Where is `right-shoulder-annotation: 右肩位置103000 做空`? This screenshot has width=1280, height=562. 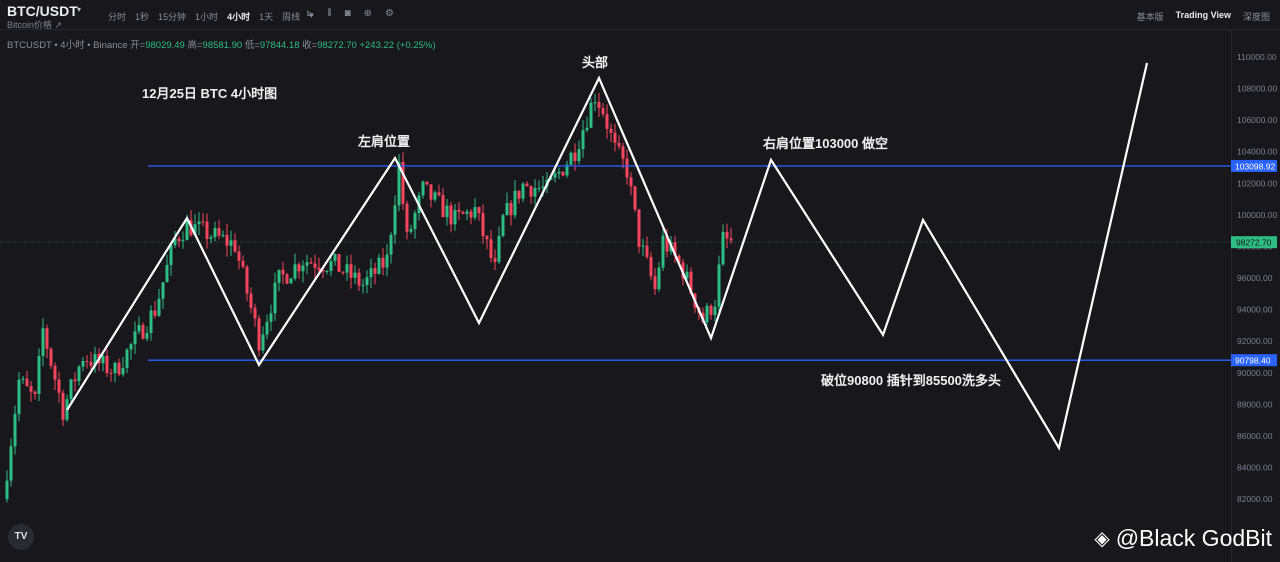
right-shoulder-annotation: 右肩位置103000 做空 is located at coordinates (825, 143).